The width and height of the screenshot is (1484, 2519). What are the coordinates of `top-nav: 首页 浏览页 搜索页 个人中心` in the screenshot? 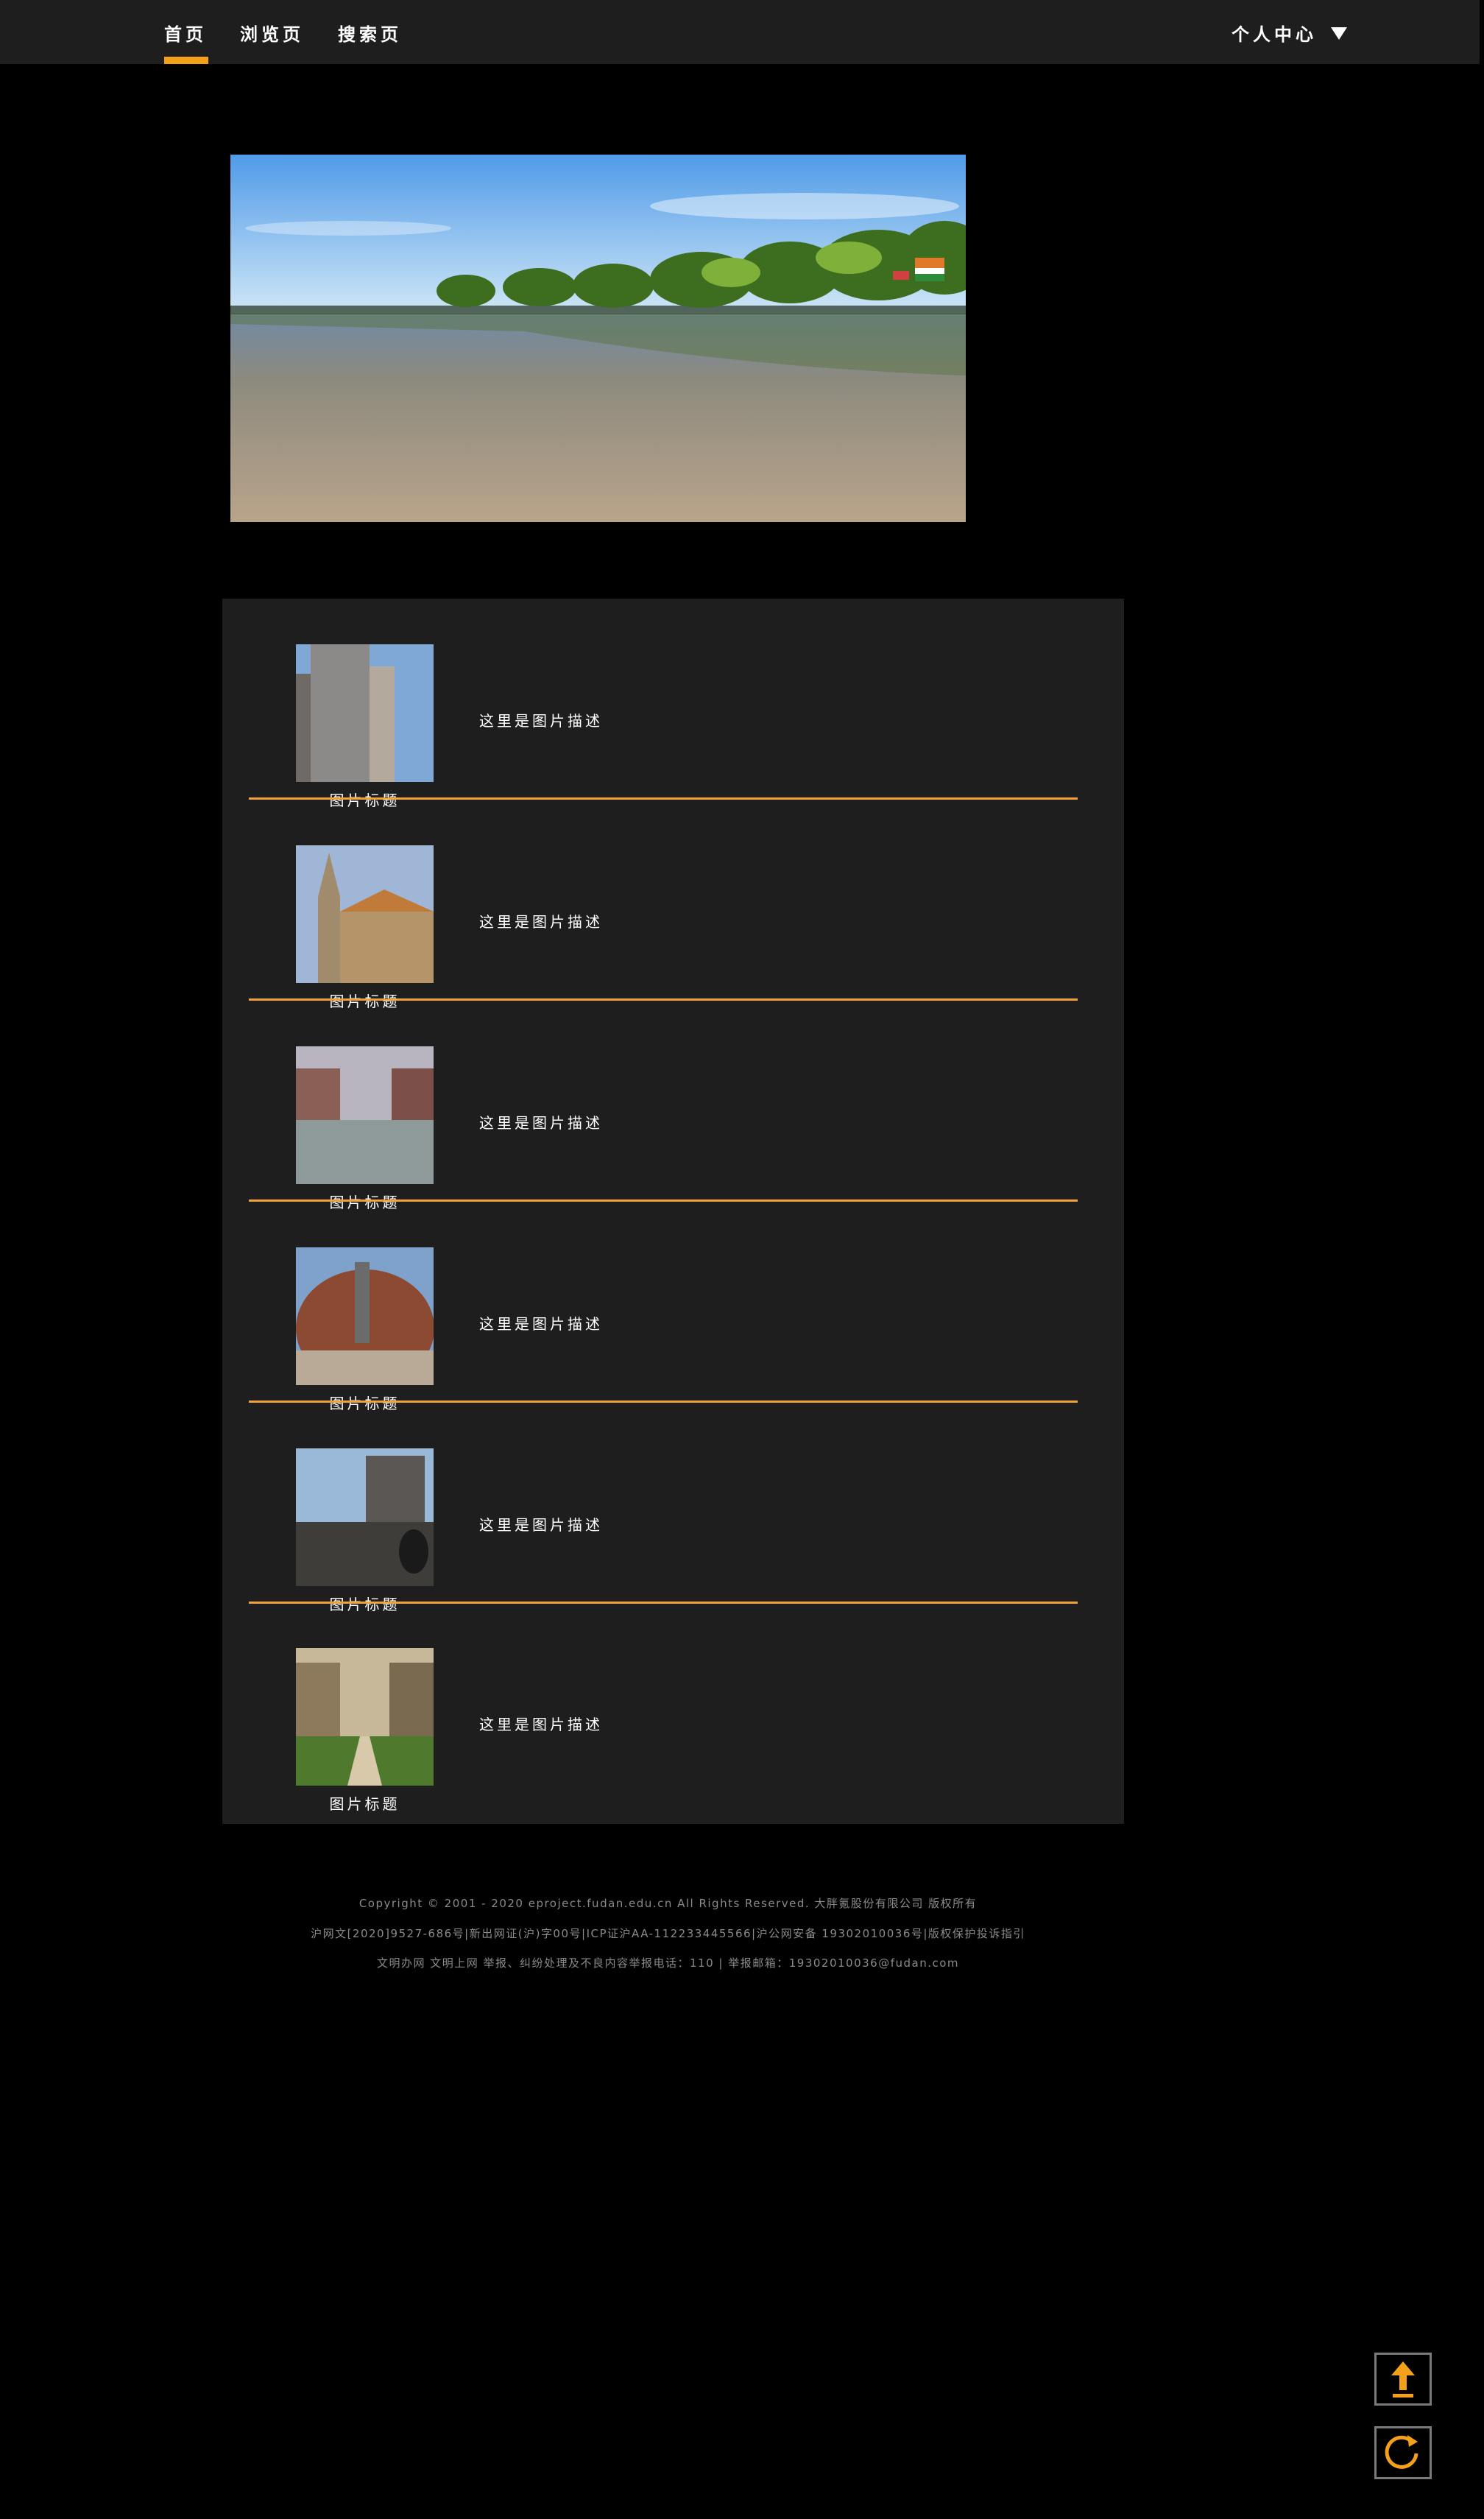 It's located at (740, 32).